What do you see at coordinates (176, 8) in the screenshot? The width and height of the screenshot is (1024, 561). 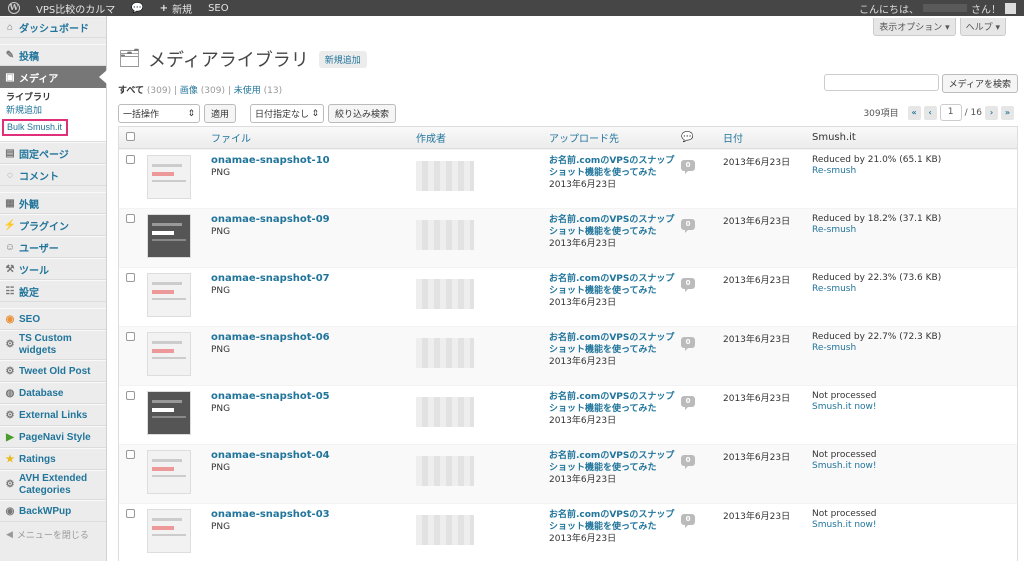 I see `new-content-button: + 新規` at bounding box center [176, 8].